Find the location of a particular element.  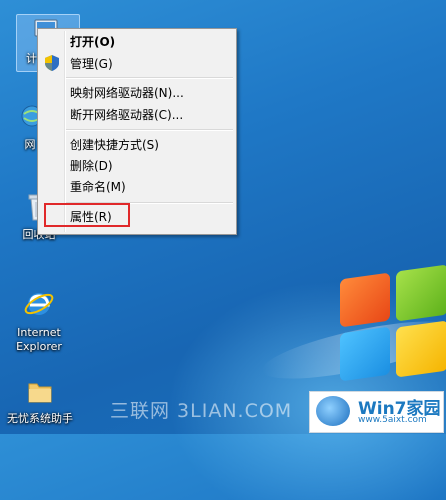

win7-orb-icon is located at coordinates (333, 411).